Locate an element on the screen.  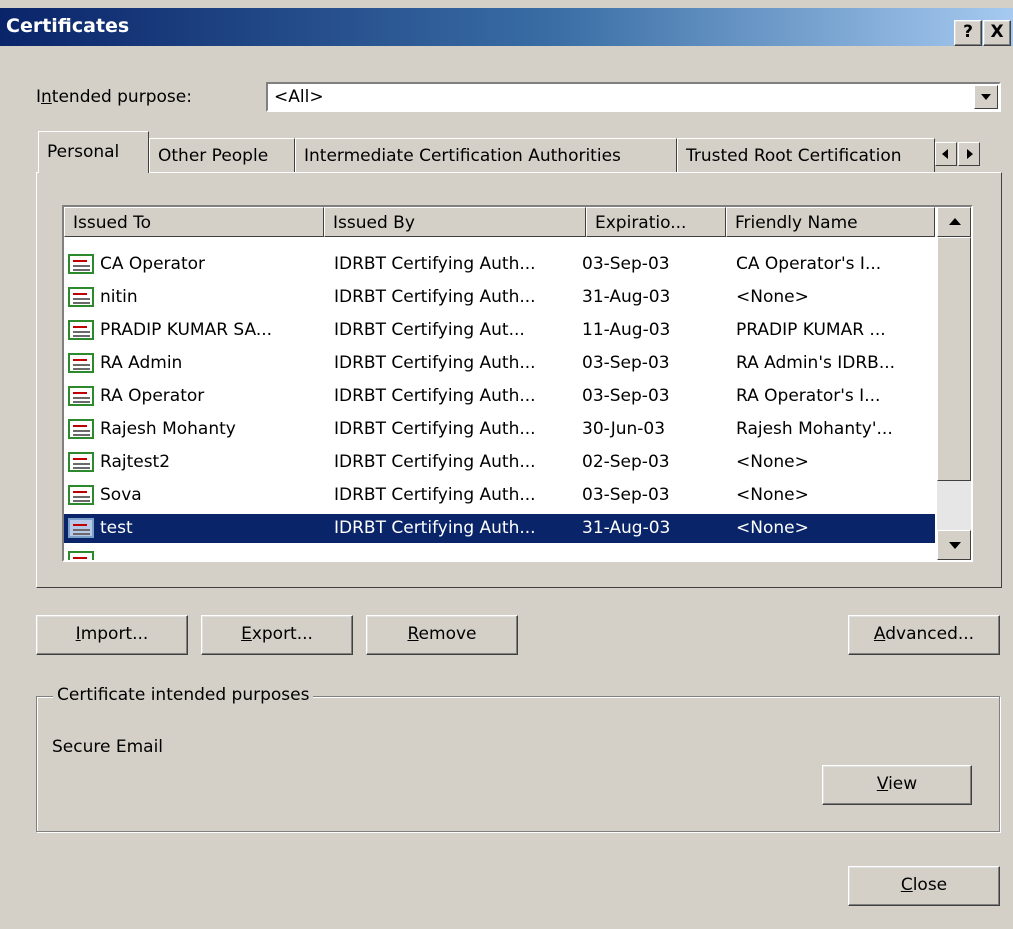
column-issued-by: Issued By is located at coordinates (455, 222).